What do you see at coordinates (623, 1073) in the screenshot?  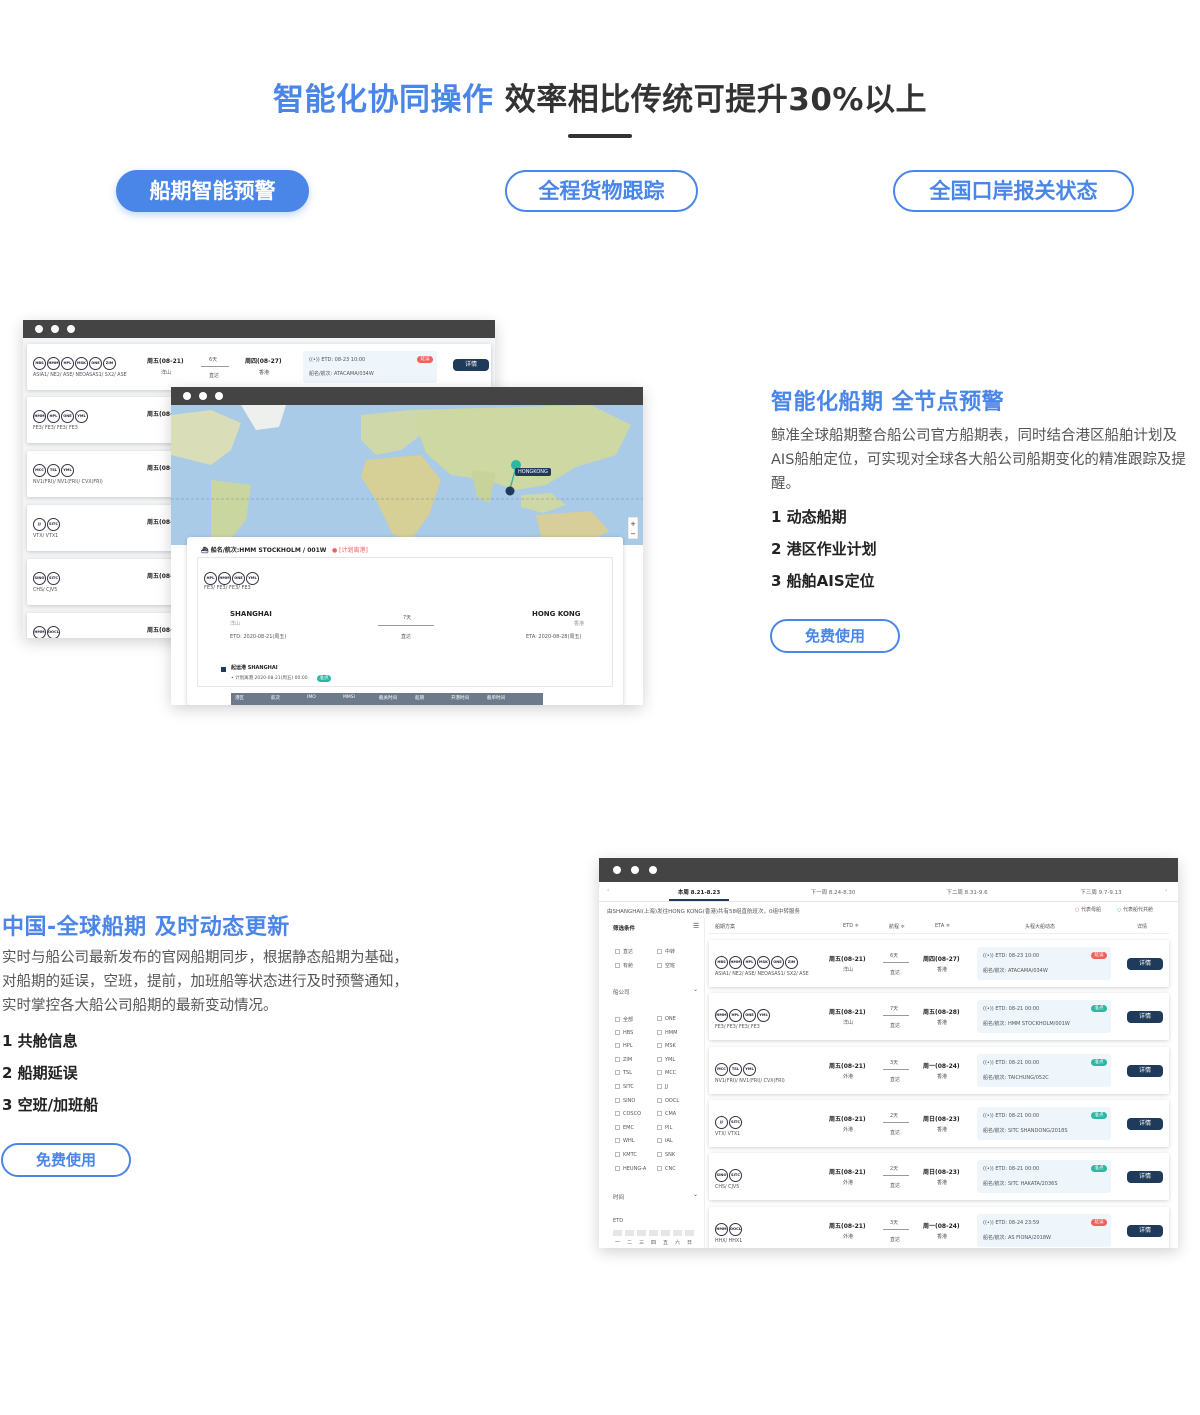 I see `carrier-filter-option: TSL` at bounding box center [623, 1073].